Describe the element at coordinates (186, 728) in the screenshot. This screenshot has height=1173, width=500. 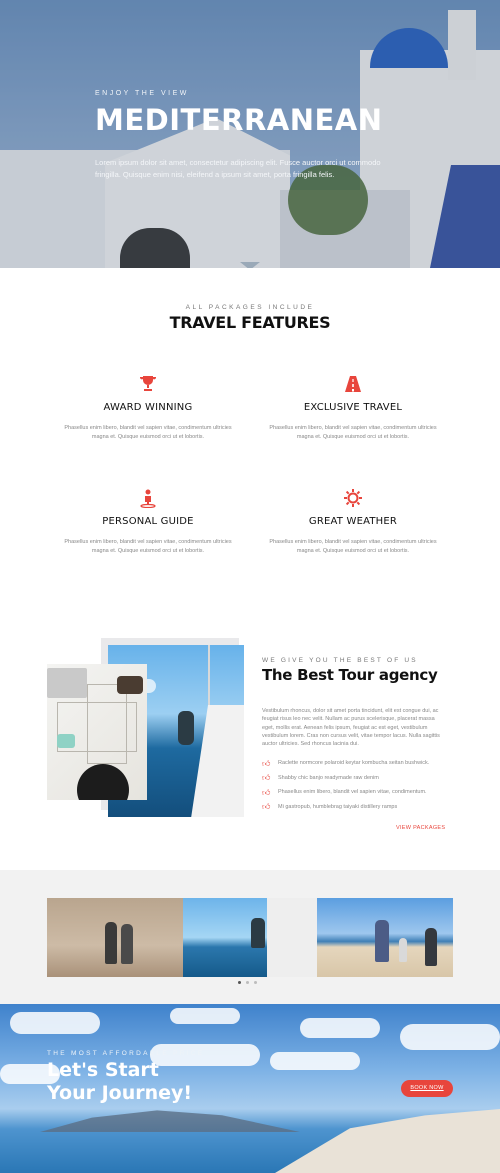
I see `traveler-figure` at that location.